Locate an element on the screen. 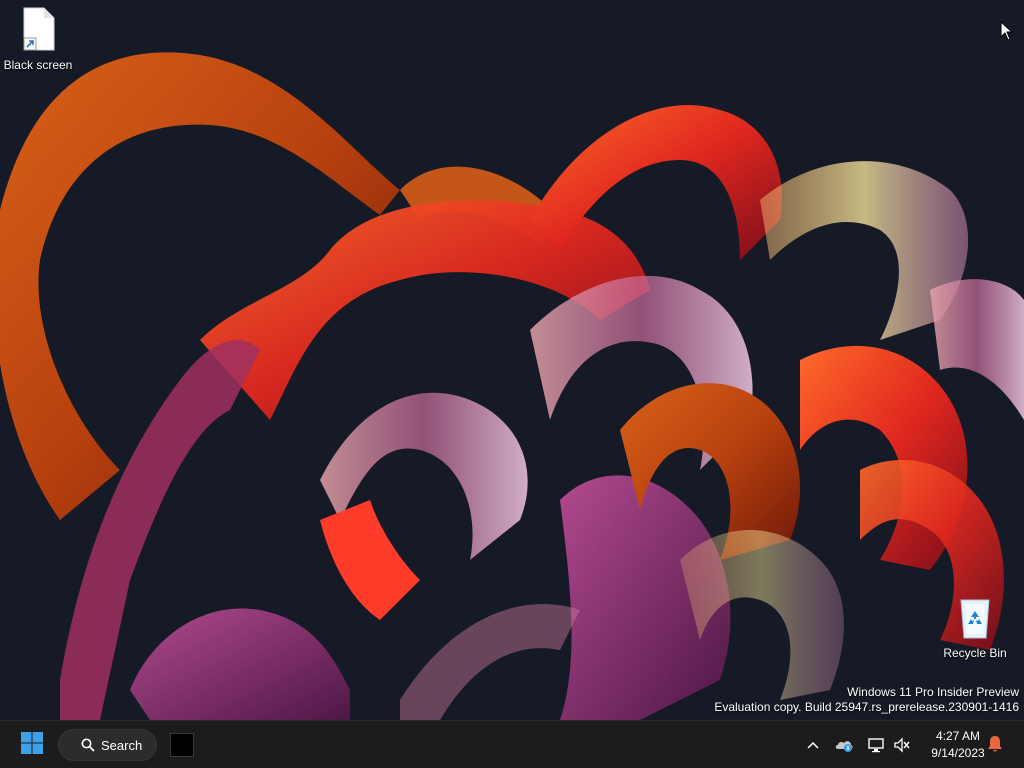  search-icon is located at coordinates (88, 746).